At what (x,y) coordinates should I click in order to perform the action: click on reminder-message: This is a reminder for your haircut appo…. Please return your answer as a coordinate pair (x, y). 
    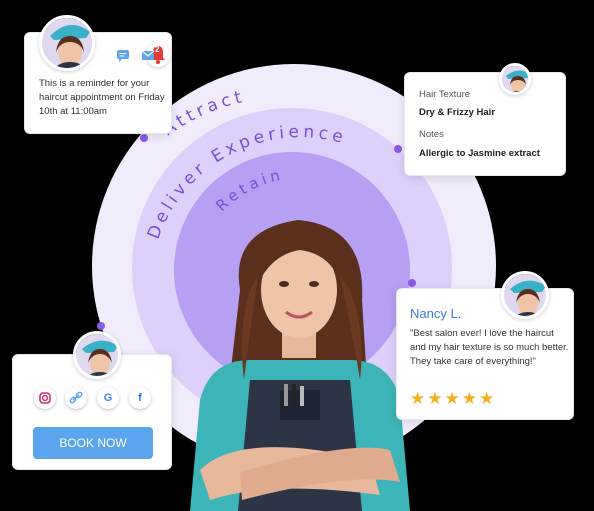
    Looking at the image, I should click on (102, 97).